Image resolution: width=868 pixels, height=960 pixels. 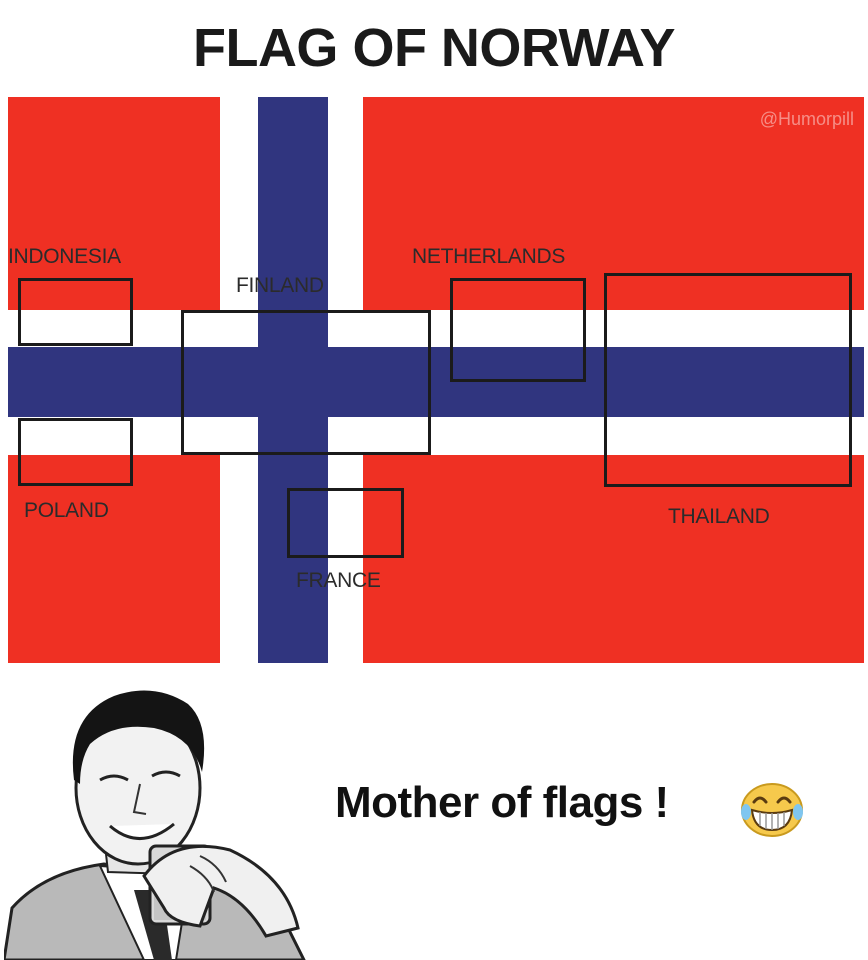 I want to click on watermark: @Humorpill, so click(x=806, y=119).